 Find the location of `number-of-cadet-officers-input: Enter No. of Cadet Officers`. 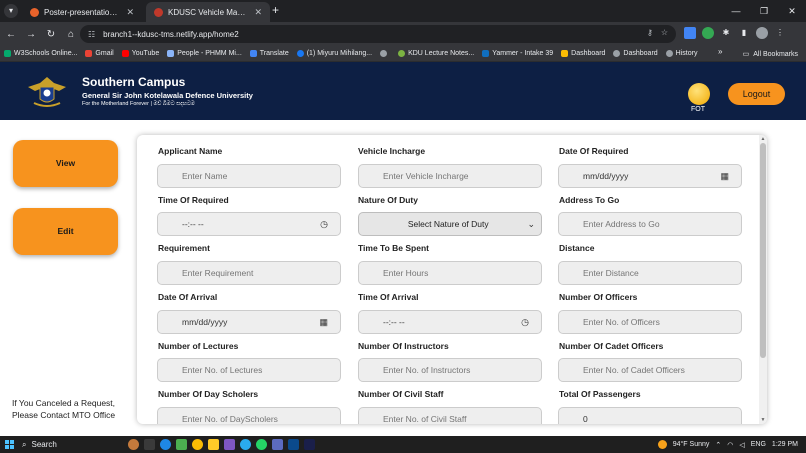

number-of-cadet-officers-input: Enter No. of Cadet Officers is located at coordinates (650, 370).